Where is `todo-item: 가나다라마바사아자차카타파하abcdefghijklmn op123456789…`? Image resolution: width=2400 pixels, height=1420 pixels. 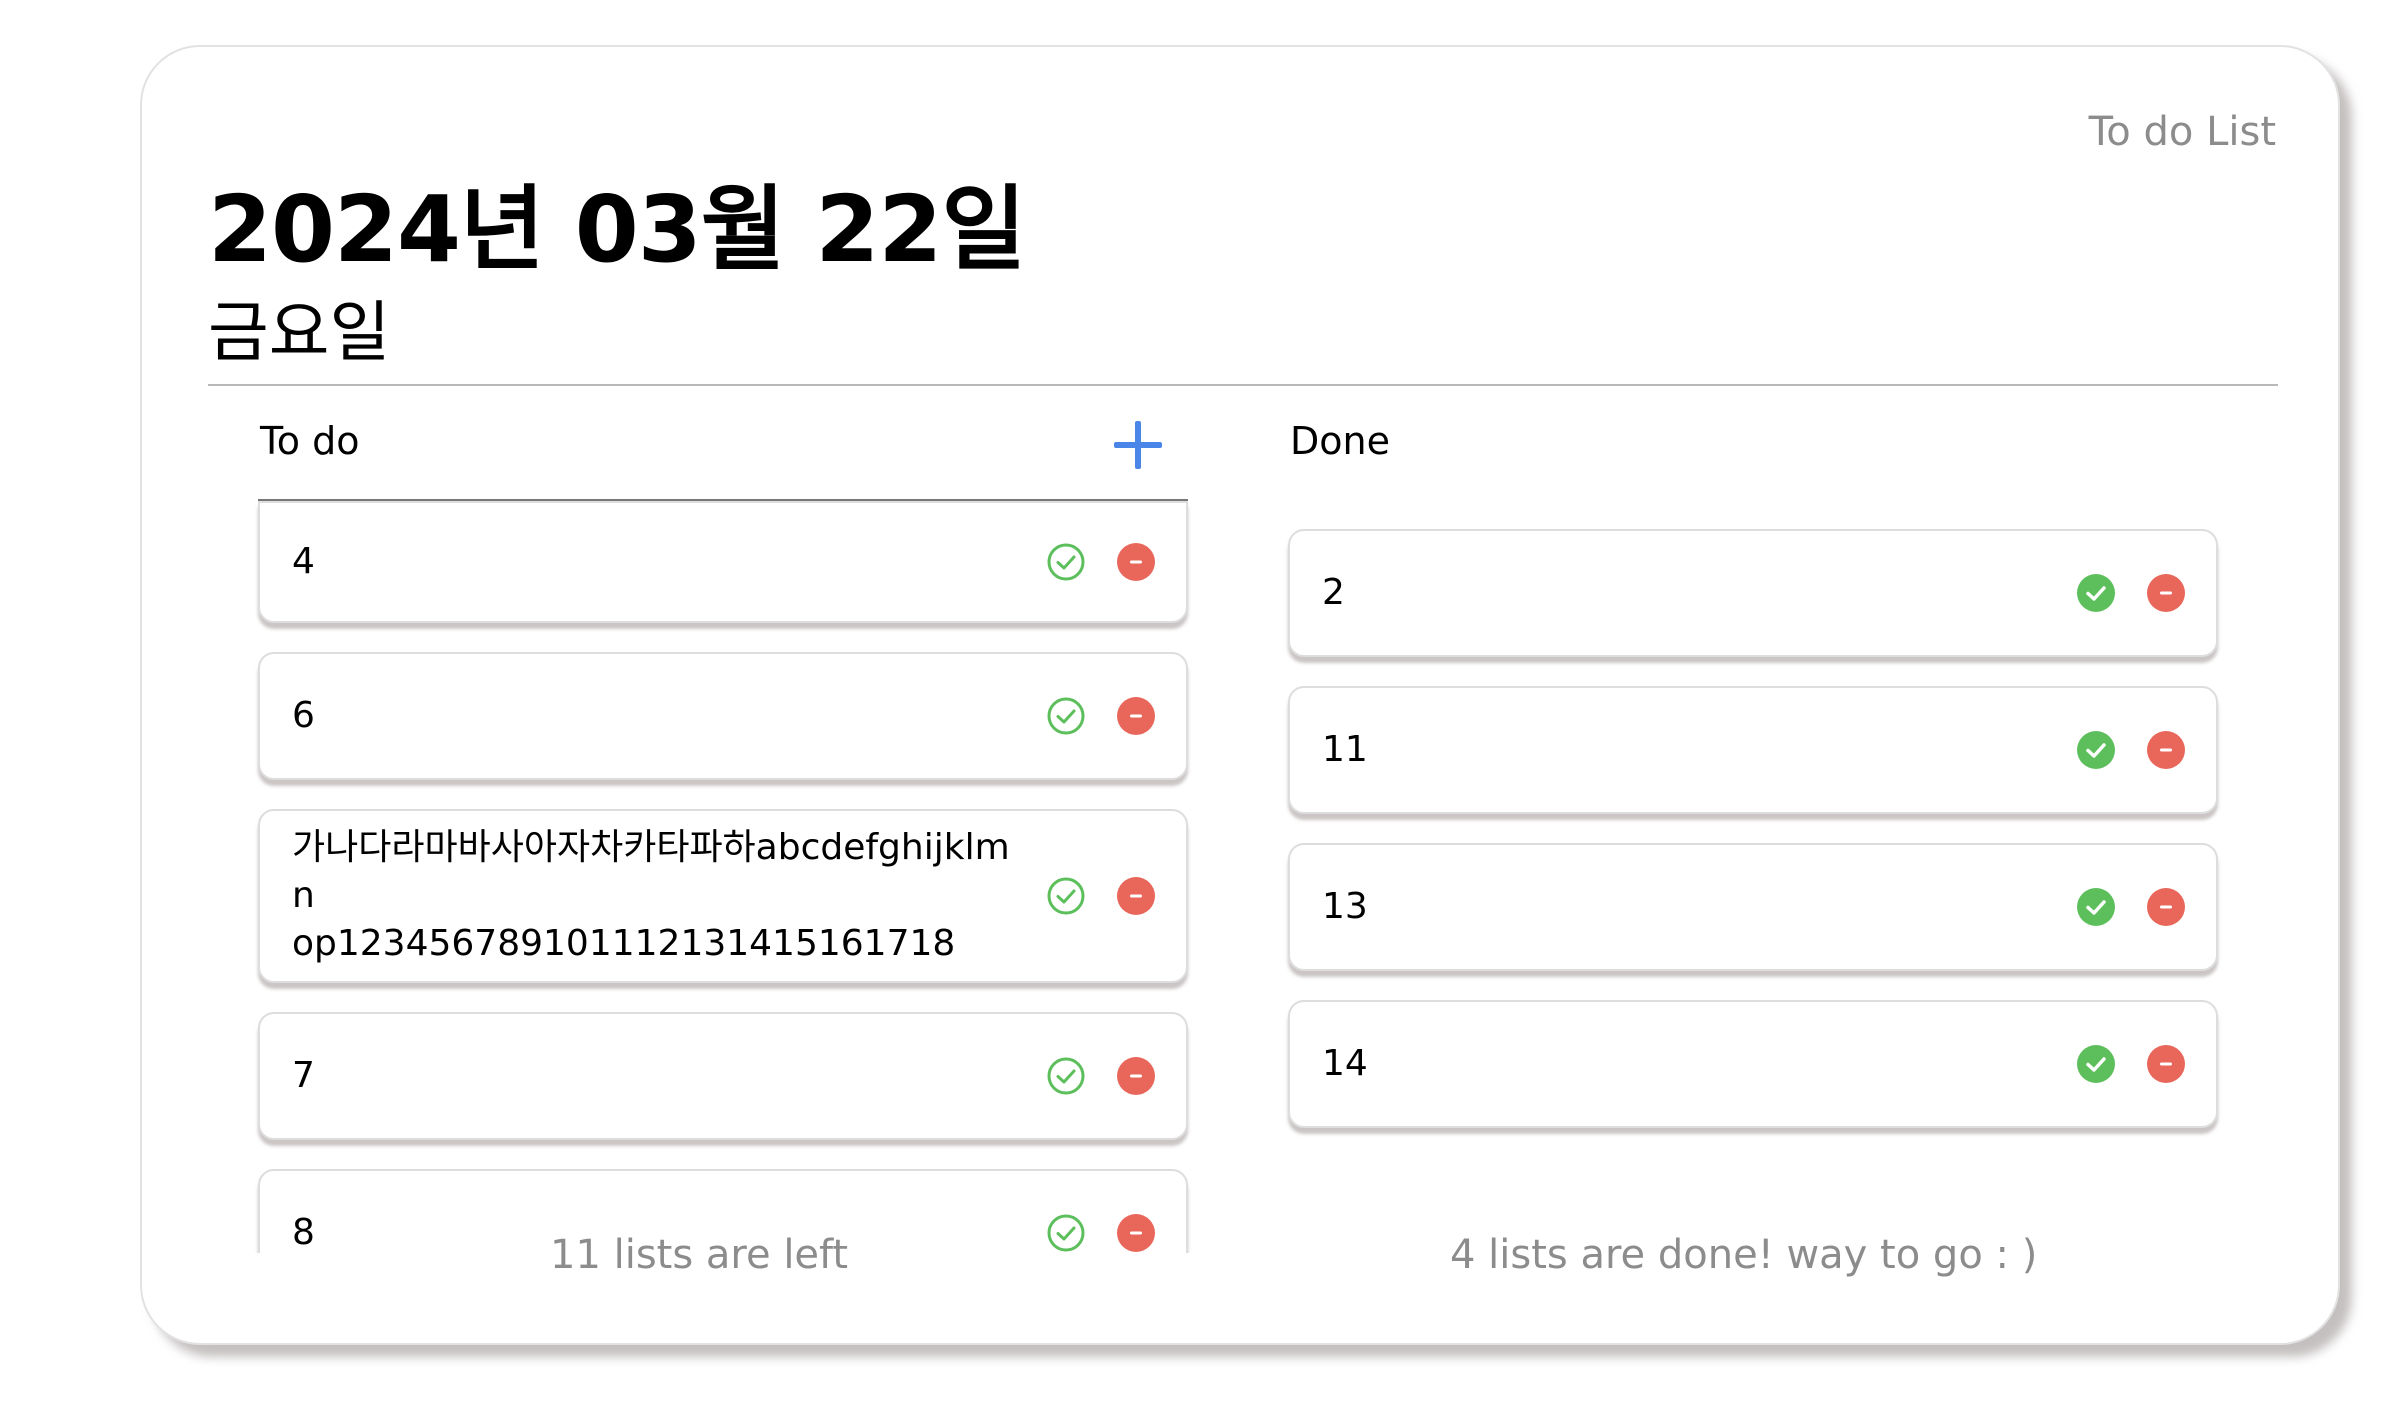 todo-item: 가나다라마바사아자차카타파하abcdefghijklmn op123456789… is located at coordinates (723, 896).